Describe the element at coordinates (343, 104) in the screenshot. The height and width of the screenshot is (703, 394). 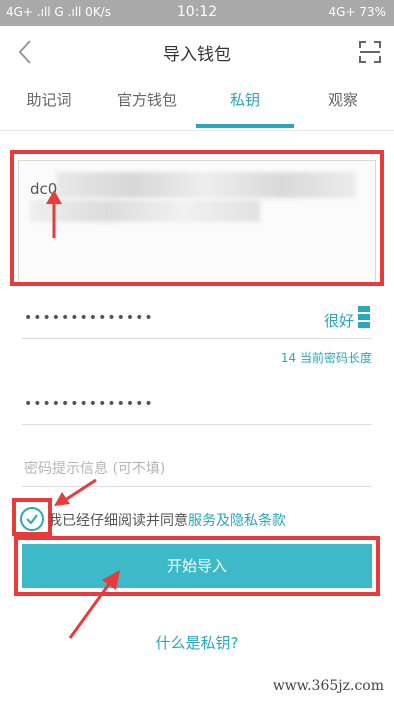
I see `tab-watch: 观察` at that location.